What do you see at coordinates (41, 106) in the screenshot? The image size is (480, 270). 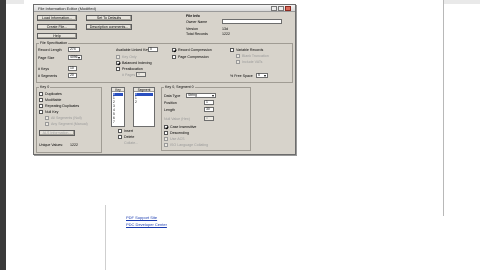 I see `repeating-duplicates-checkbox` at bounding box center [41, 106].